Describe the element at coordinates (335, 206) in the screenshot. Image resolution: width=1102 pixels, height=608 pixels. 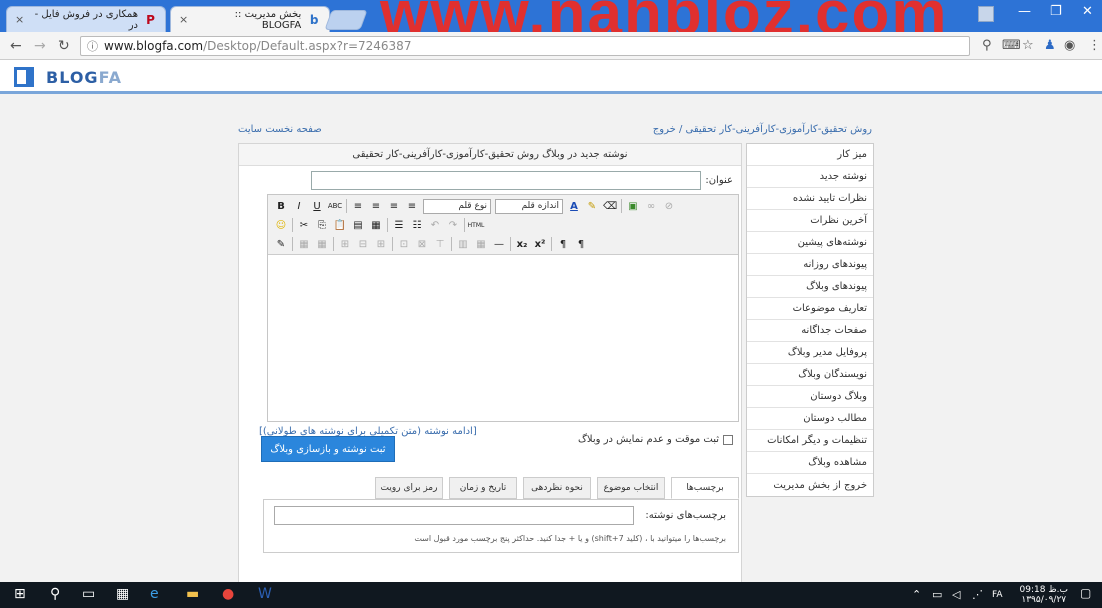
I see `strikethrough-icon: ABC` at that location.